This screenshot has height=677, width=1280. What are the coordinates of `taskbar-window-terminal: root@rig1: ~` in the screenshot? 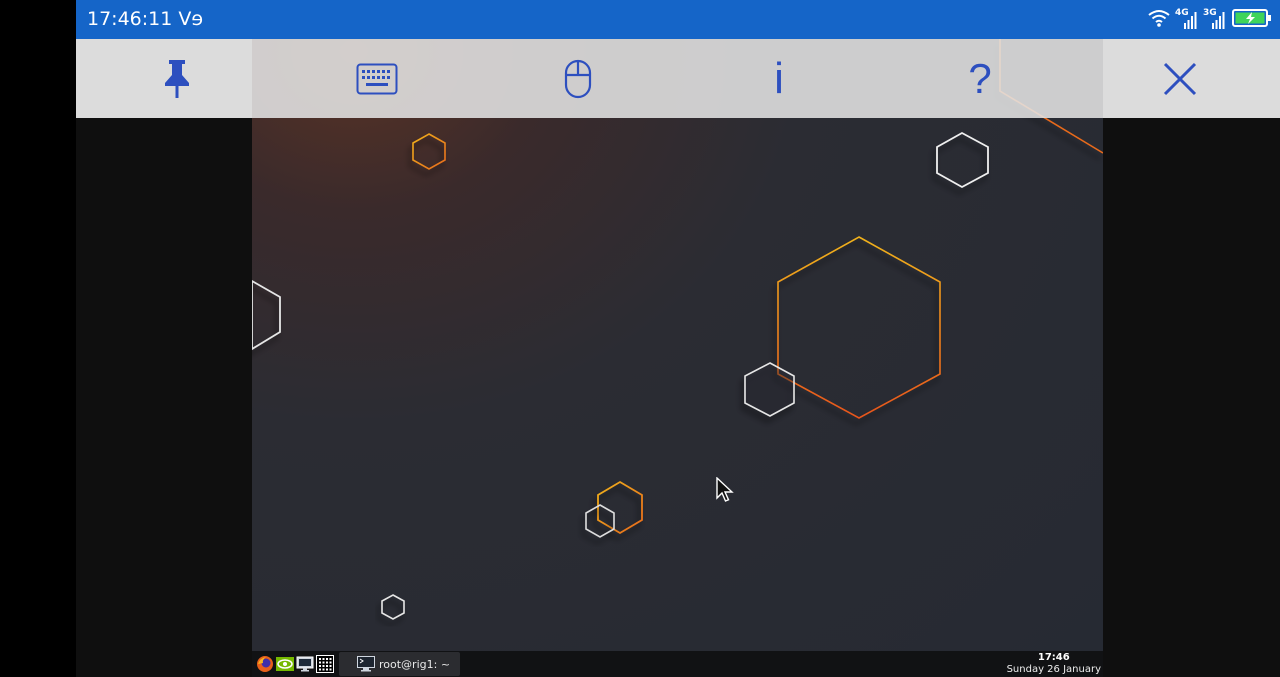 It's located at (399, 664).